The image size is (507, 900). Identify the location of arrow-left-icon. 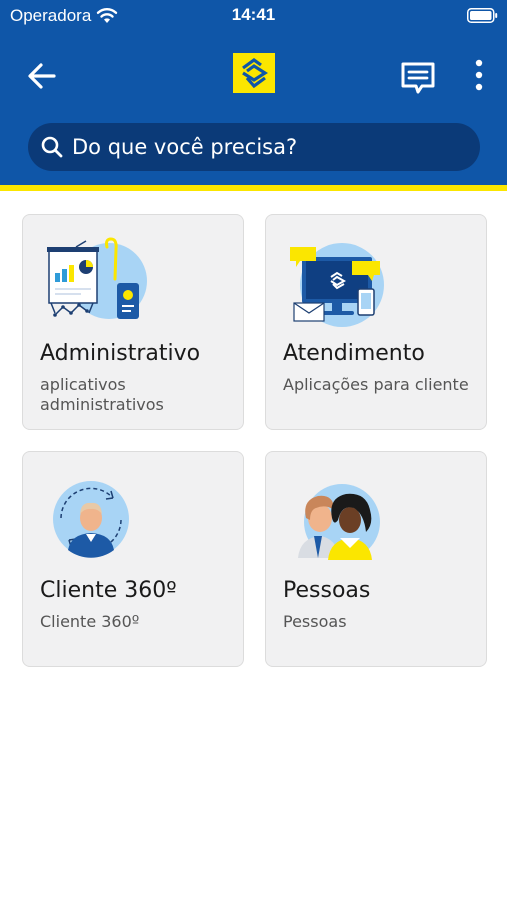
(42, 76).